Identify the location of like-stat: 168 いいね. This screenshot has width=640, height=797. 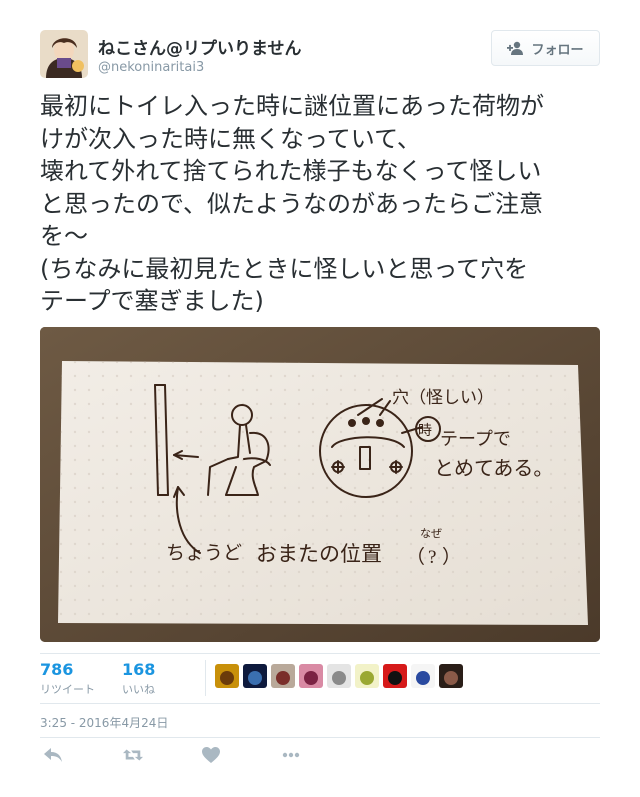
(138, 678).